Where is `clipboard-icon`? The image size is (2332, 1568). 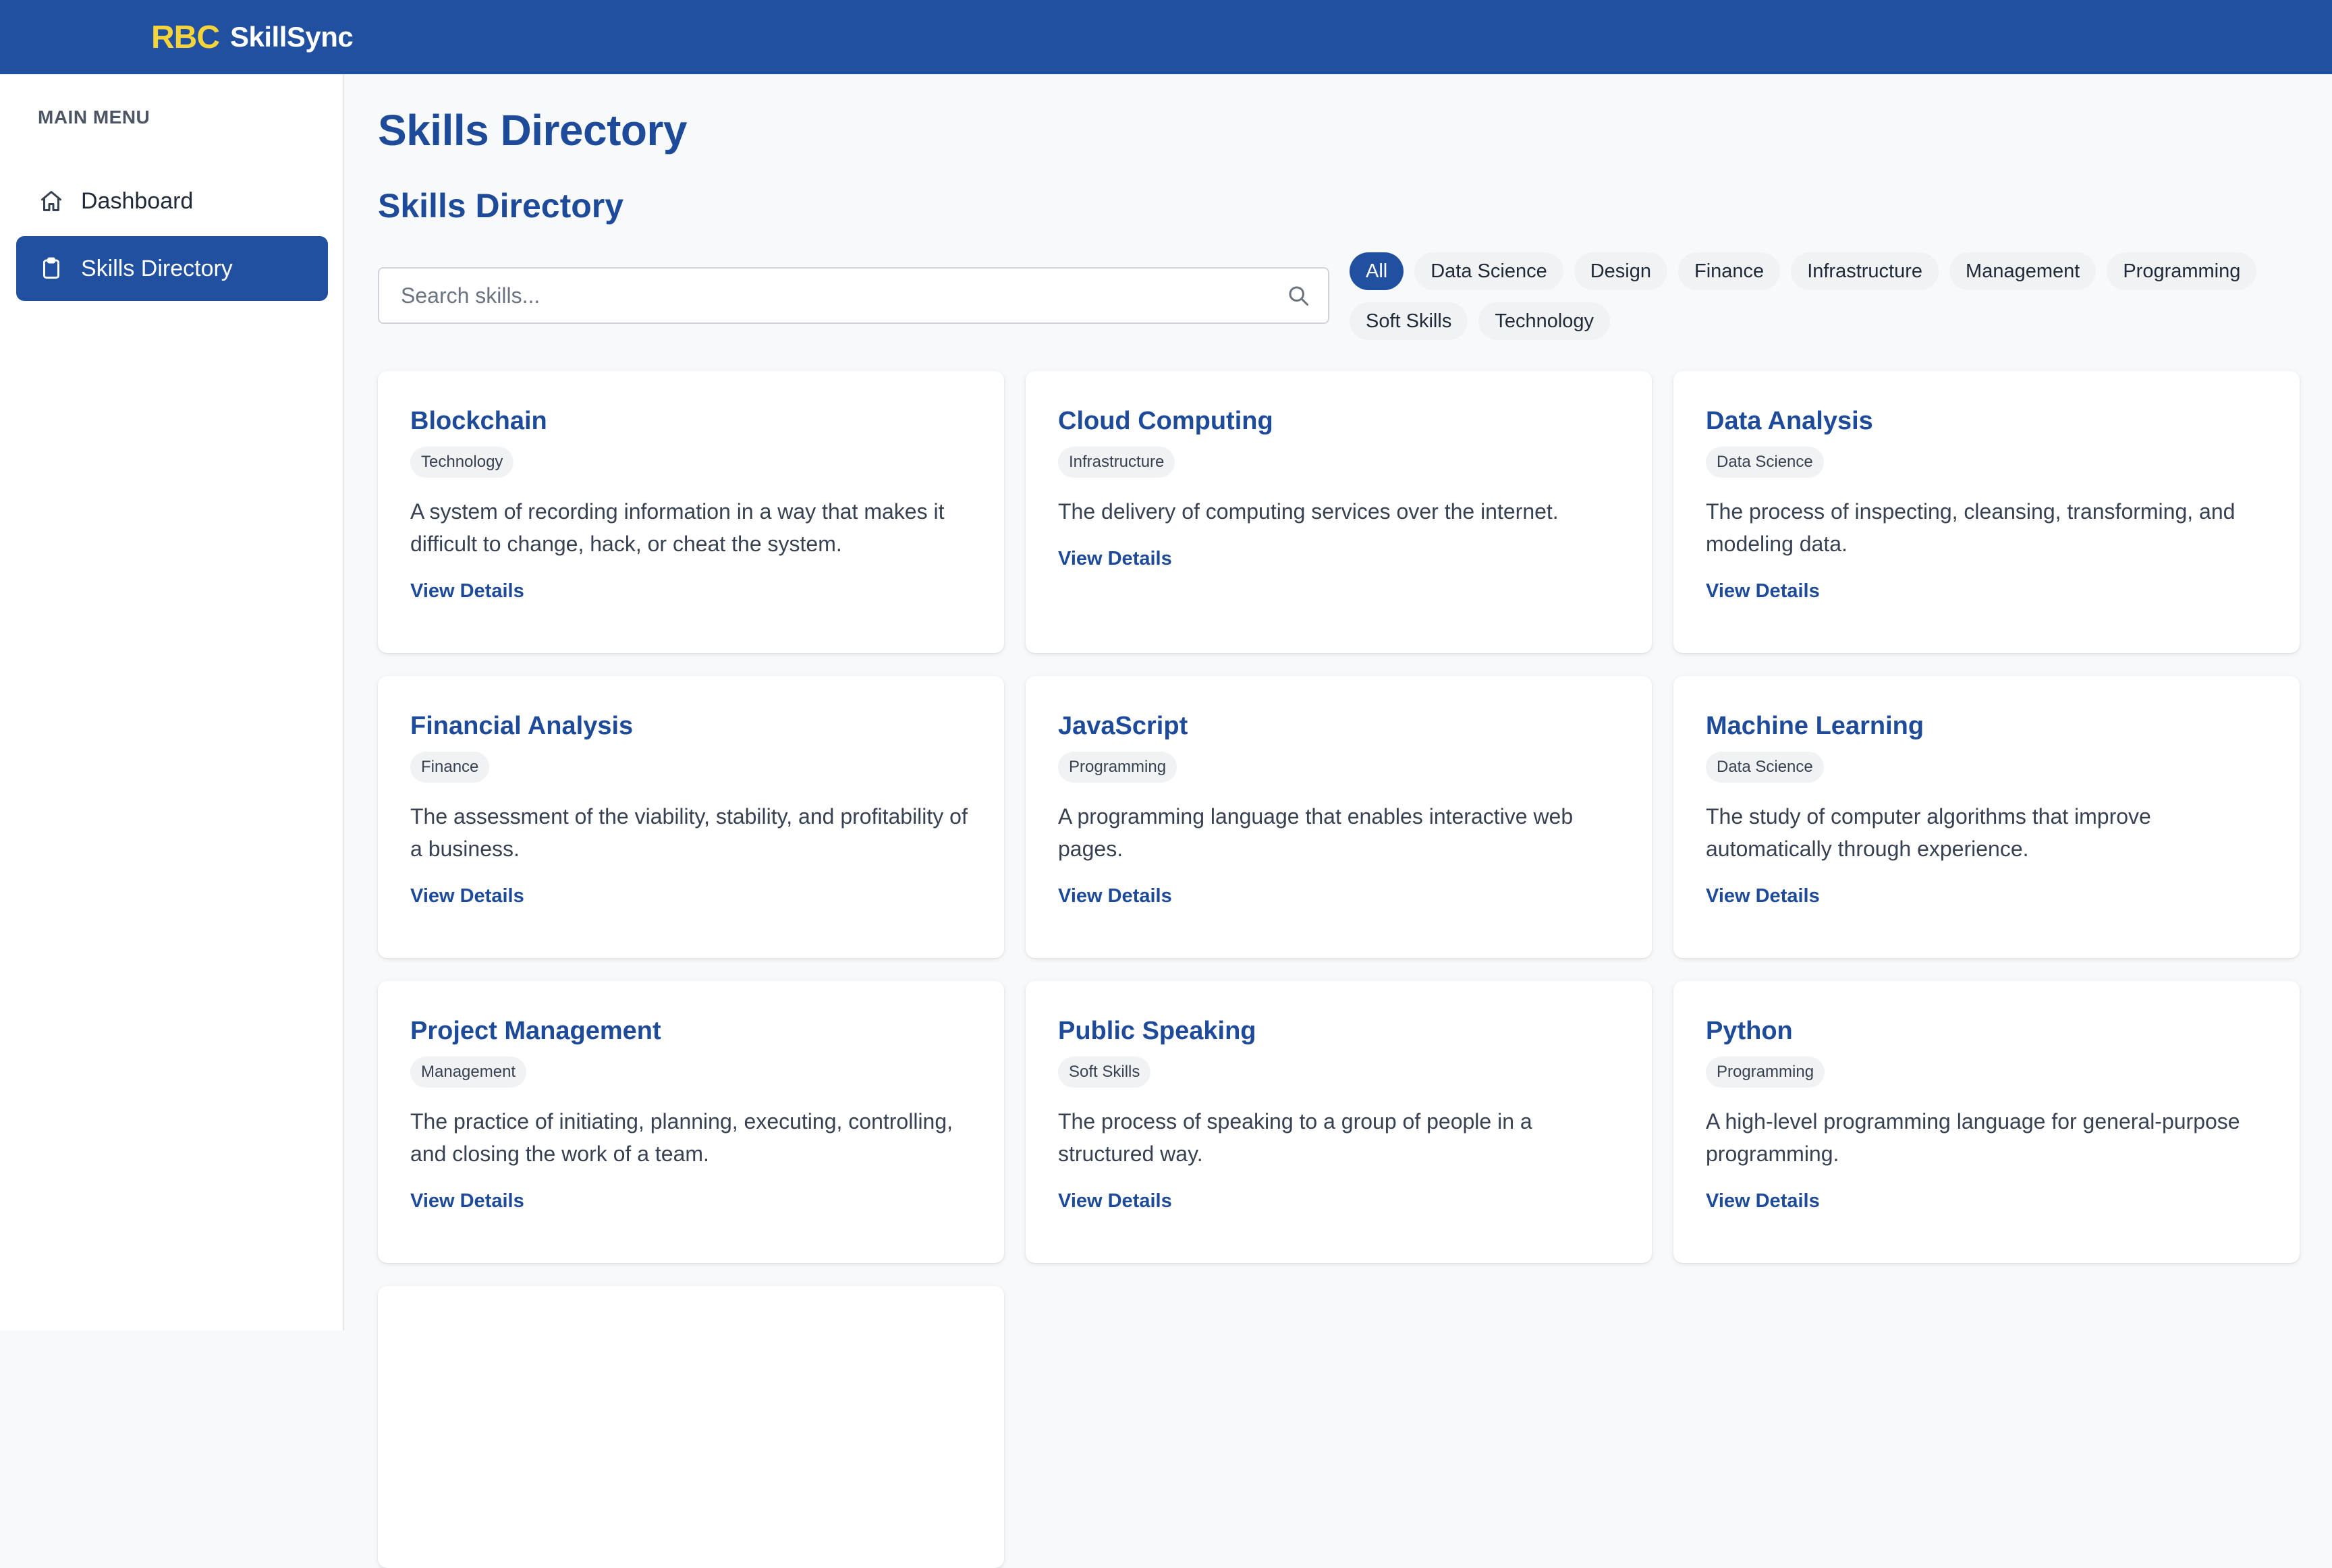 clipboard-icon is located at coordinates (52, 268).